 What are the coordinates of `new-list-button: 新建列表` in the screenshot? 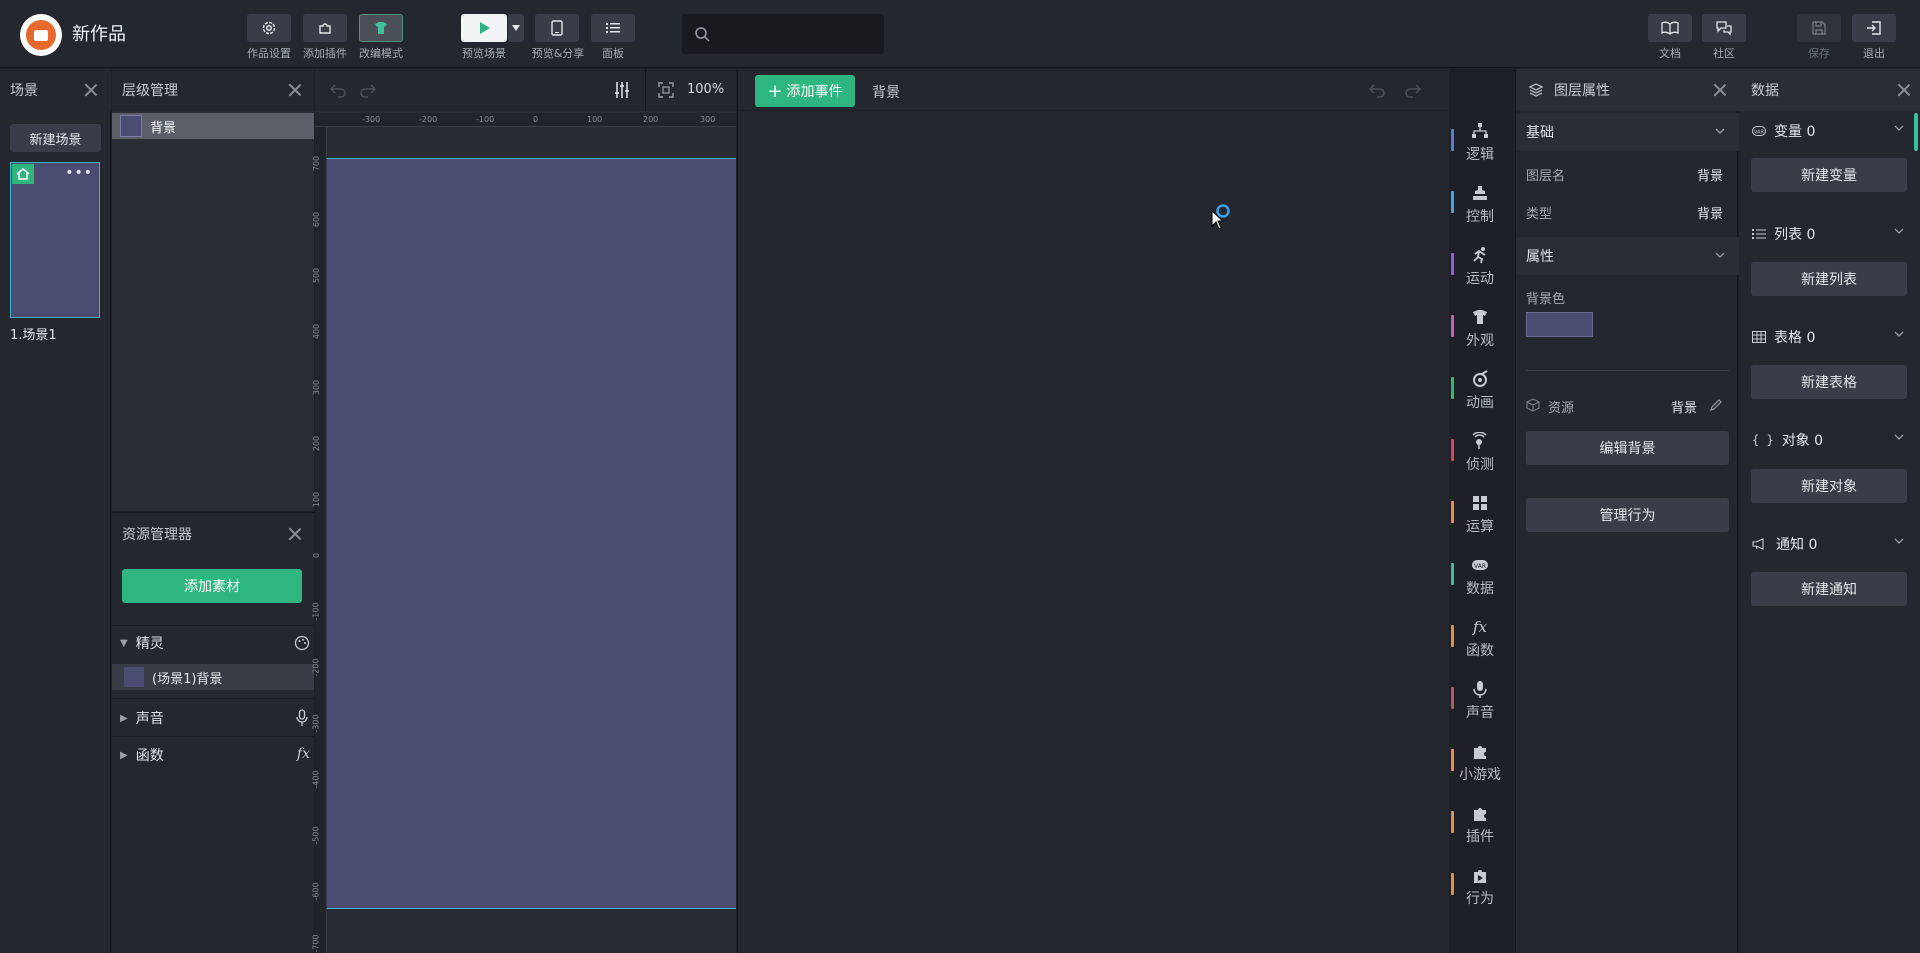 It's located at (1829, 279).